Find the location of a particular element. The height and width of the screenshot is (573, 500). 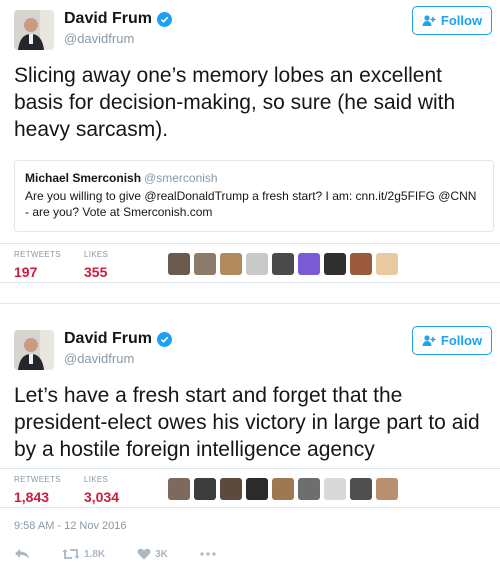

likes-count: 355 is located at coordinates (96, 272).